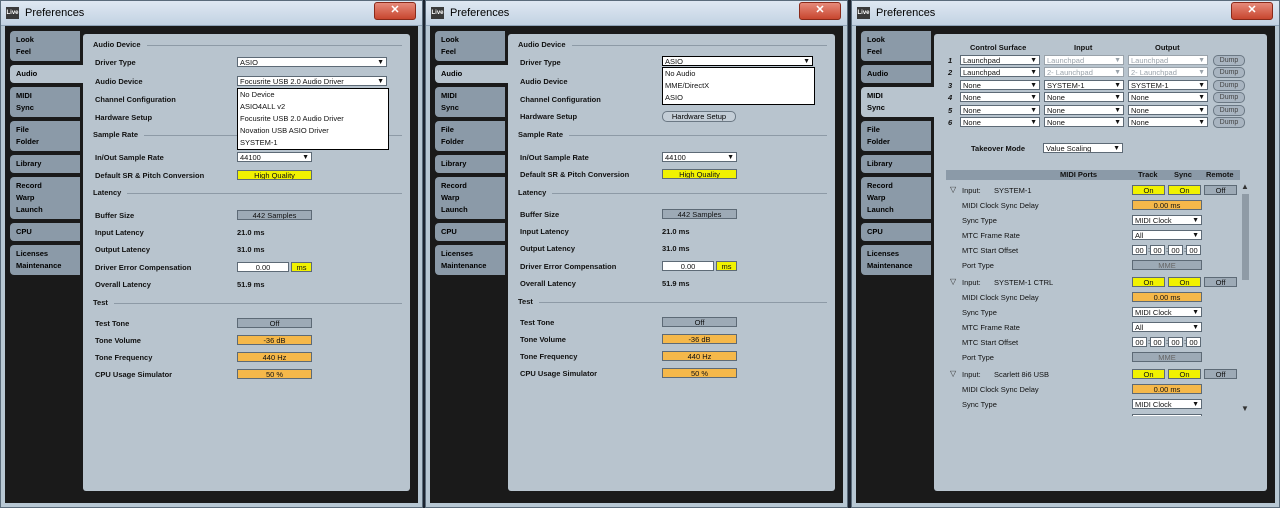 Image resolution: width=1280 pixels, height=508 pixels. Describe the element at coordinates (699, 116) in the screenshot. I see `hardware-setup-button: Hardware Setup` at that location.